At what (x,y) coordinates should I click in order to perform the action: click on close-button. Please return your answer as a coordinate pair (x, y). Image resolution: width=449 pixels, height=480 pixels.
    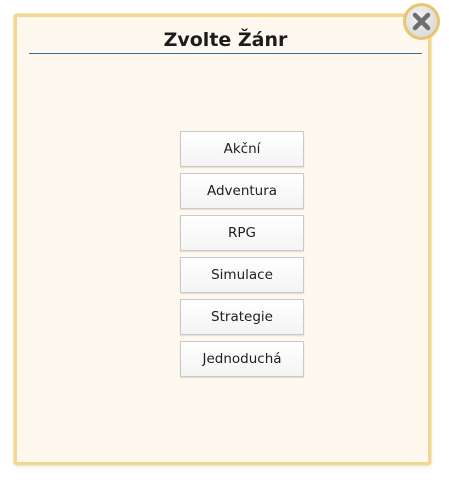
    Looking at the image, I should click on (421, 21).